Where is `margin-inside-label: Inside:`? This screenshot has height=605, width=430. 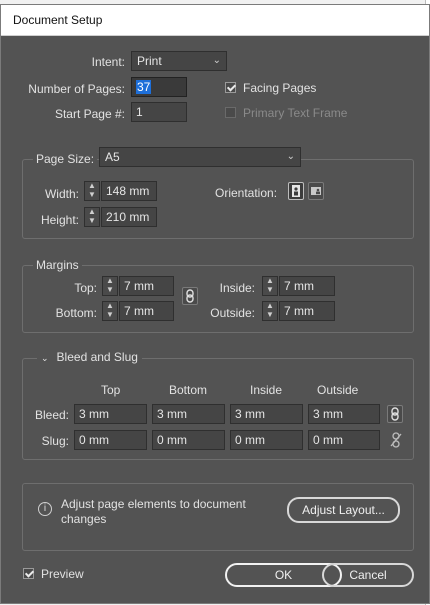 margin-inside-label: Inside: is located at coordinates (237, 288).